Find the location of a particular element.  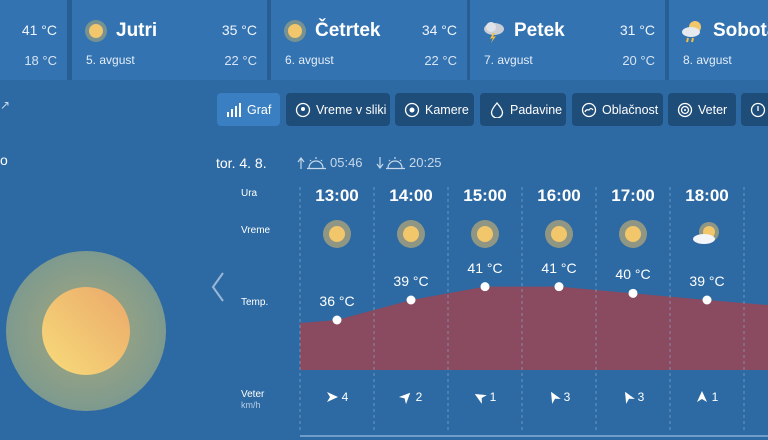

temperature-label: 36 °C is located at coordinates (337, 301).